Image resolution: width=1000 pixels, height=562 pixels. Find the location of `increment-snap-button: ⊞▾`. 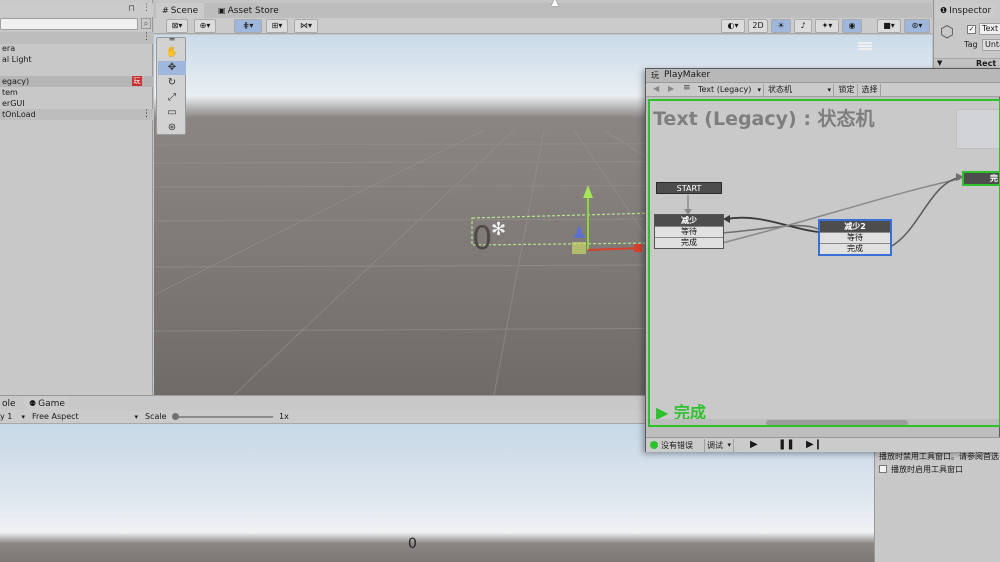

increment-snap-button: ⊞▾ is located at coordinates (277, 26).